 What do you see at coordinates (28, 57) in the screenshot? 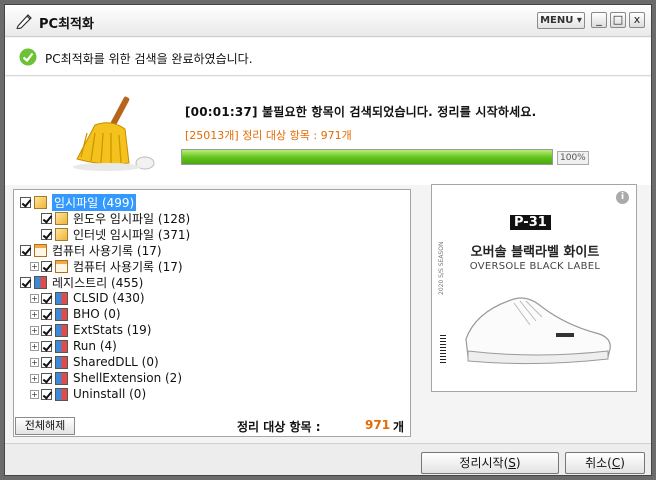
I see `check-circle-icon` at bounding box center [28, 57].